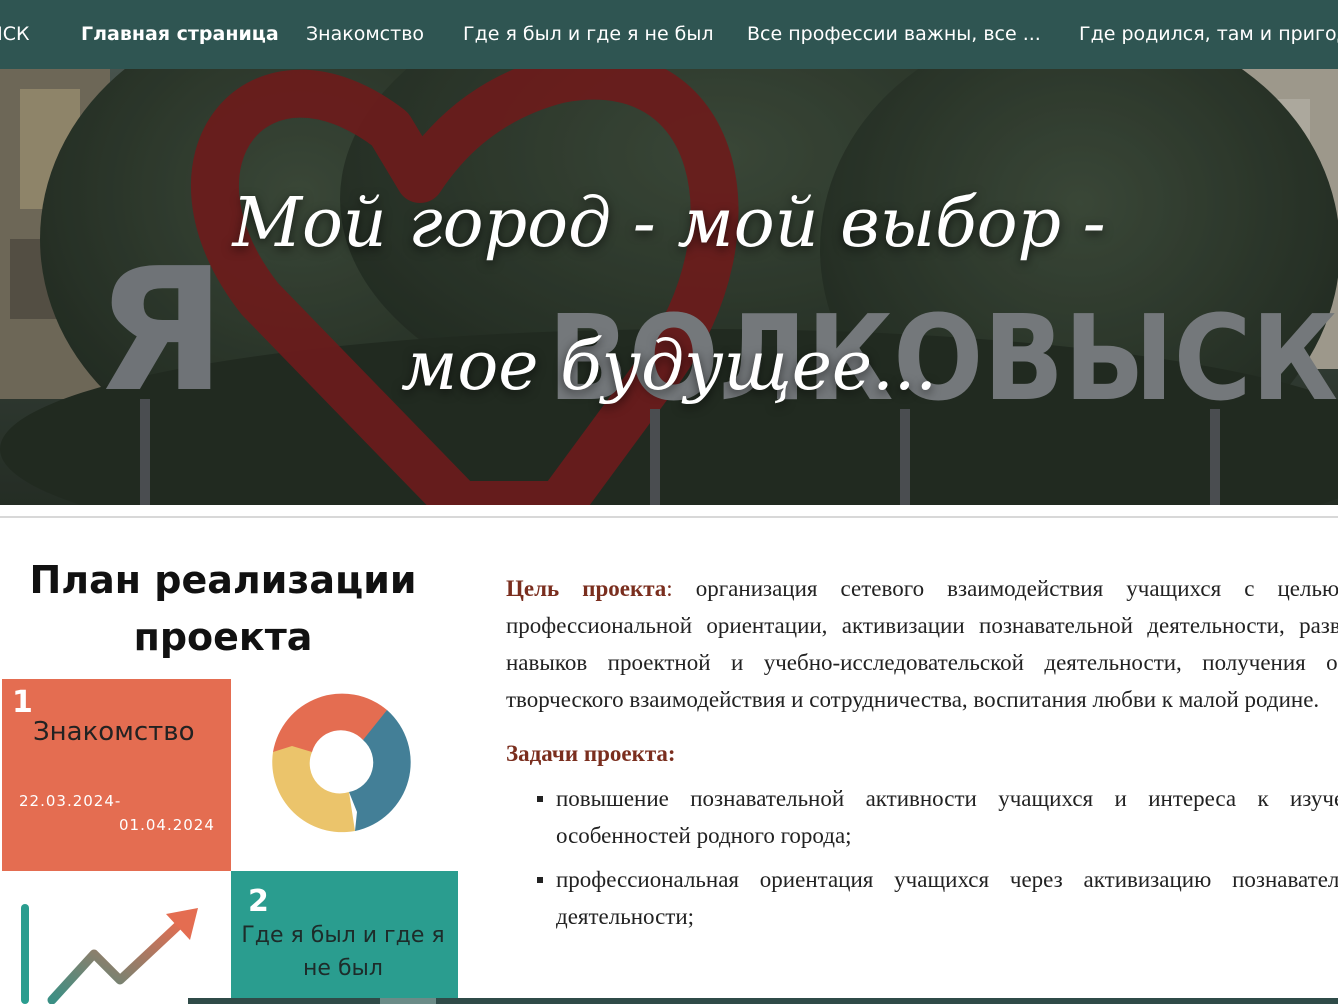 This screenshot has height=1004, width=1338. Describe the element at coordinates (341, 763) in the screenshot. I see `cycle-chart-icon` at that location.